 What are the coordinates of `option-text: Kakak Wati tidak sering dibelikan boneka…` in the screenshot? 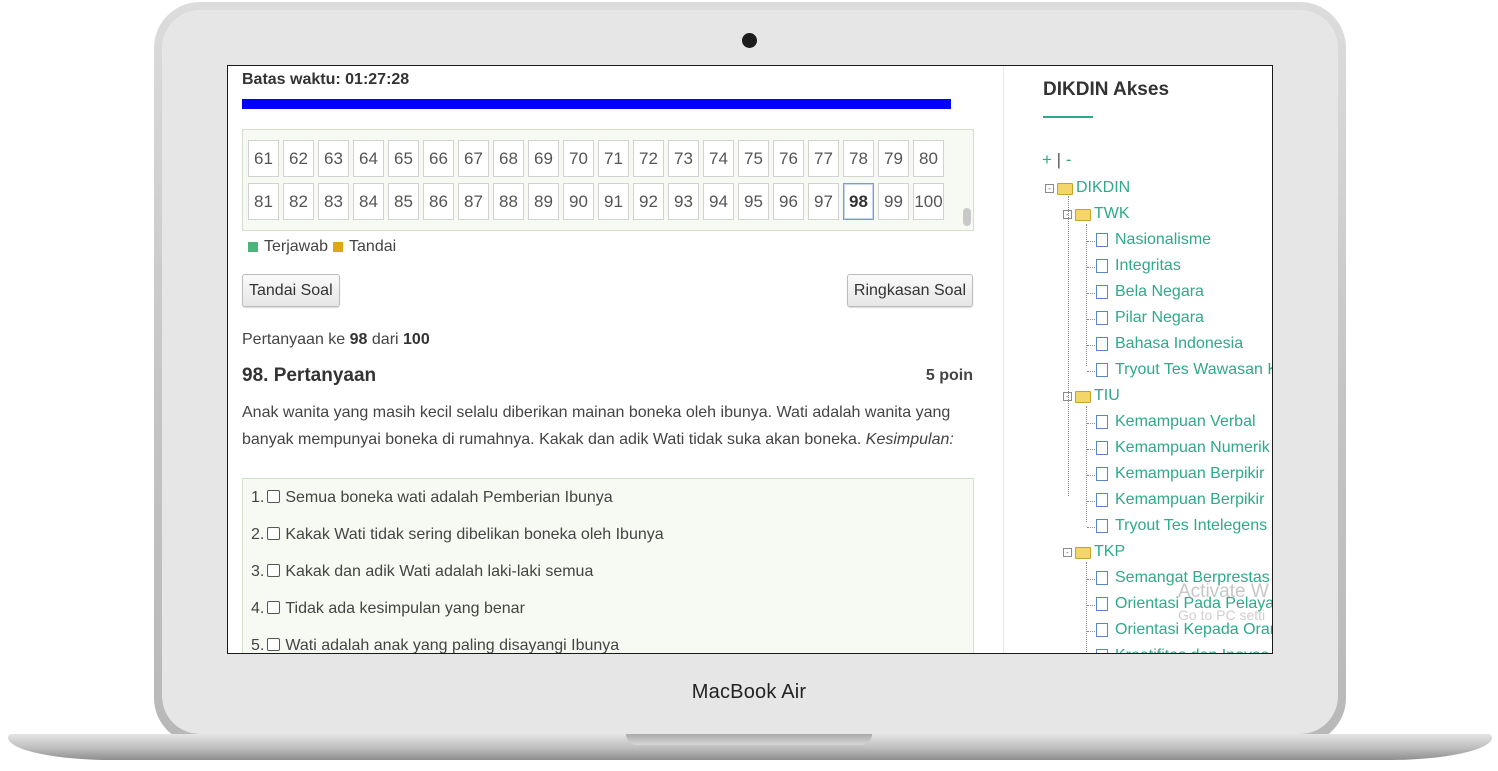 It's located at (474, 534).